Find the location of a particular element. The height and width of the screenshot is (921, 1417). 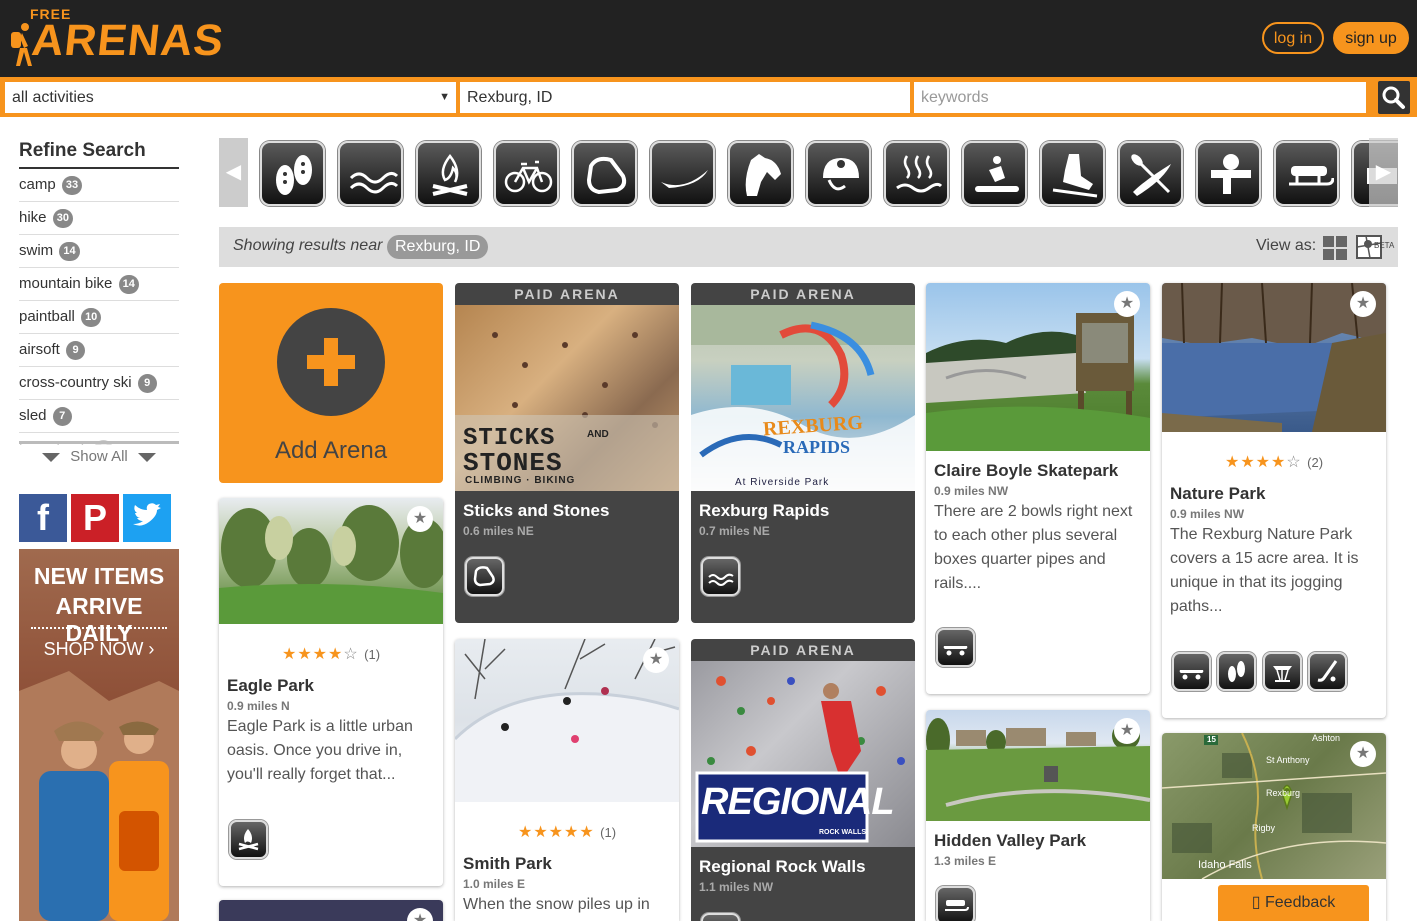

search-bar: all activities ▼ Rexburg, ID keywords is located at coordinates (708, 97).